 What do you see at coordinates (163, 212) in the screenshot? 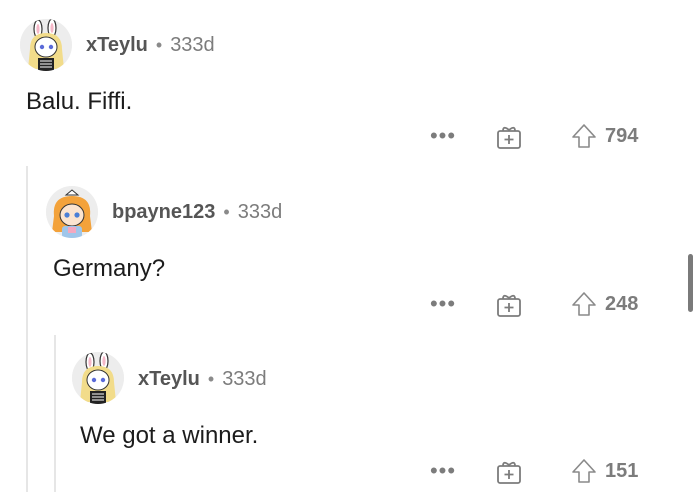
I see `author-name: bpayne123` at bounding box center [163, 212].